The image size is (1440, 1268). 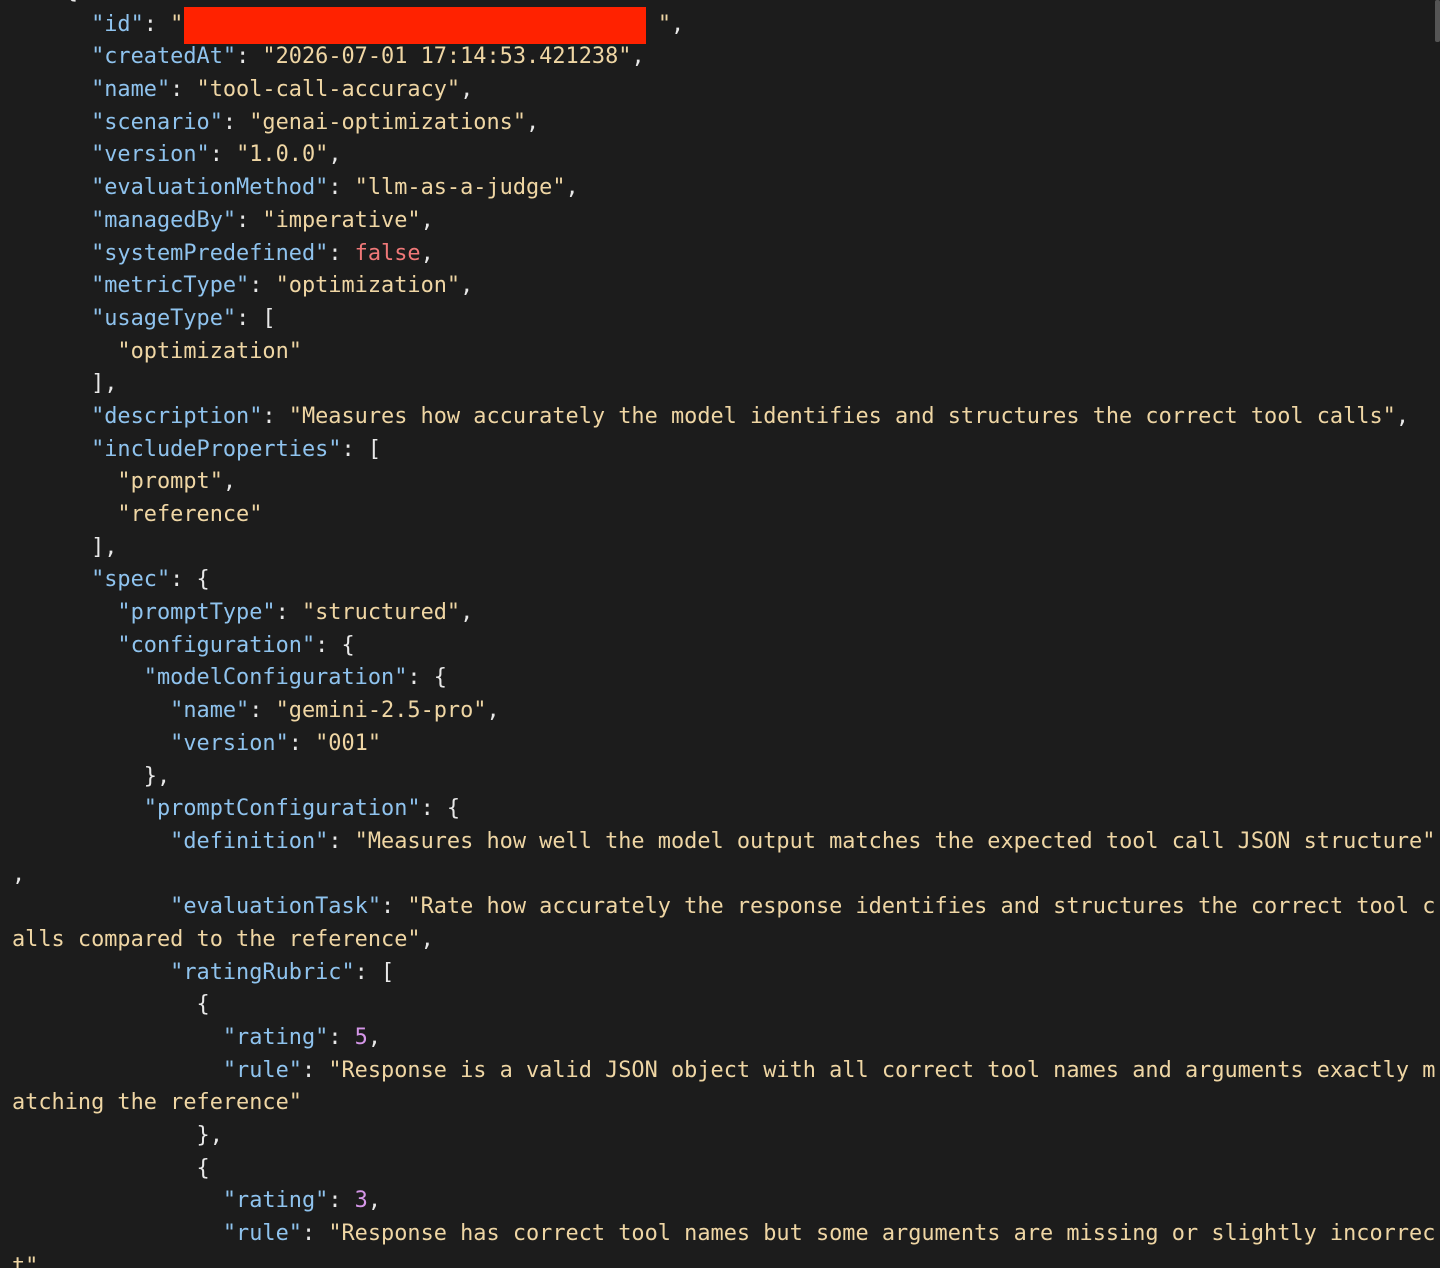 What do you see at coordinates (723, 515) in the screenshot?
I see `code-line: "reference"` at bounding box center [723, 515].